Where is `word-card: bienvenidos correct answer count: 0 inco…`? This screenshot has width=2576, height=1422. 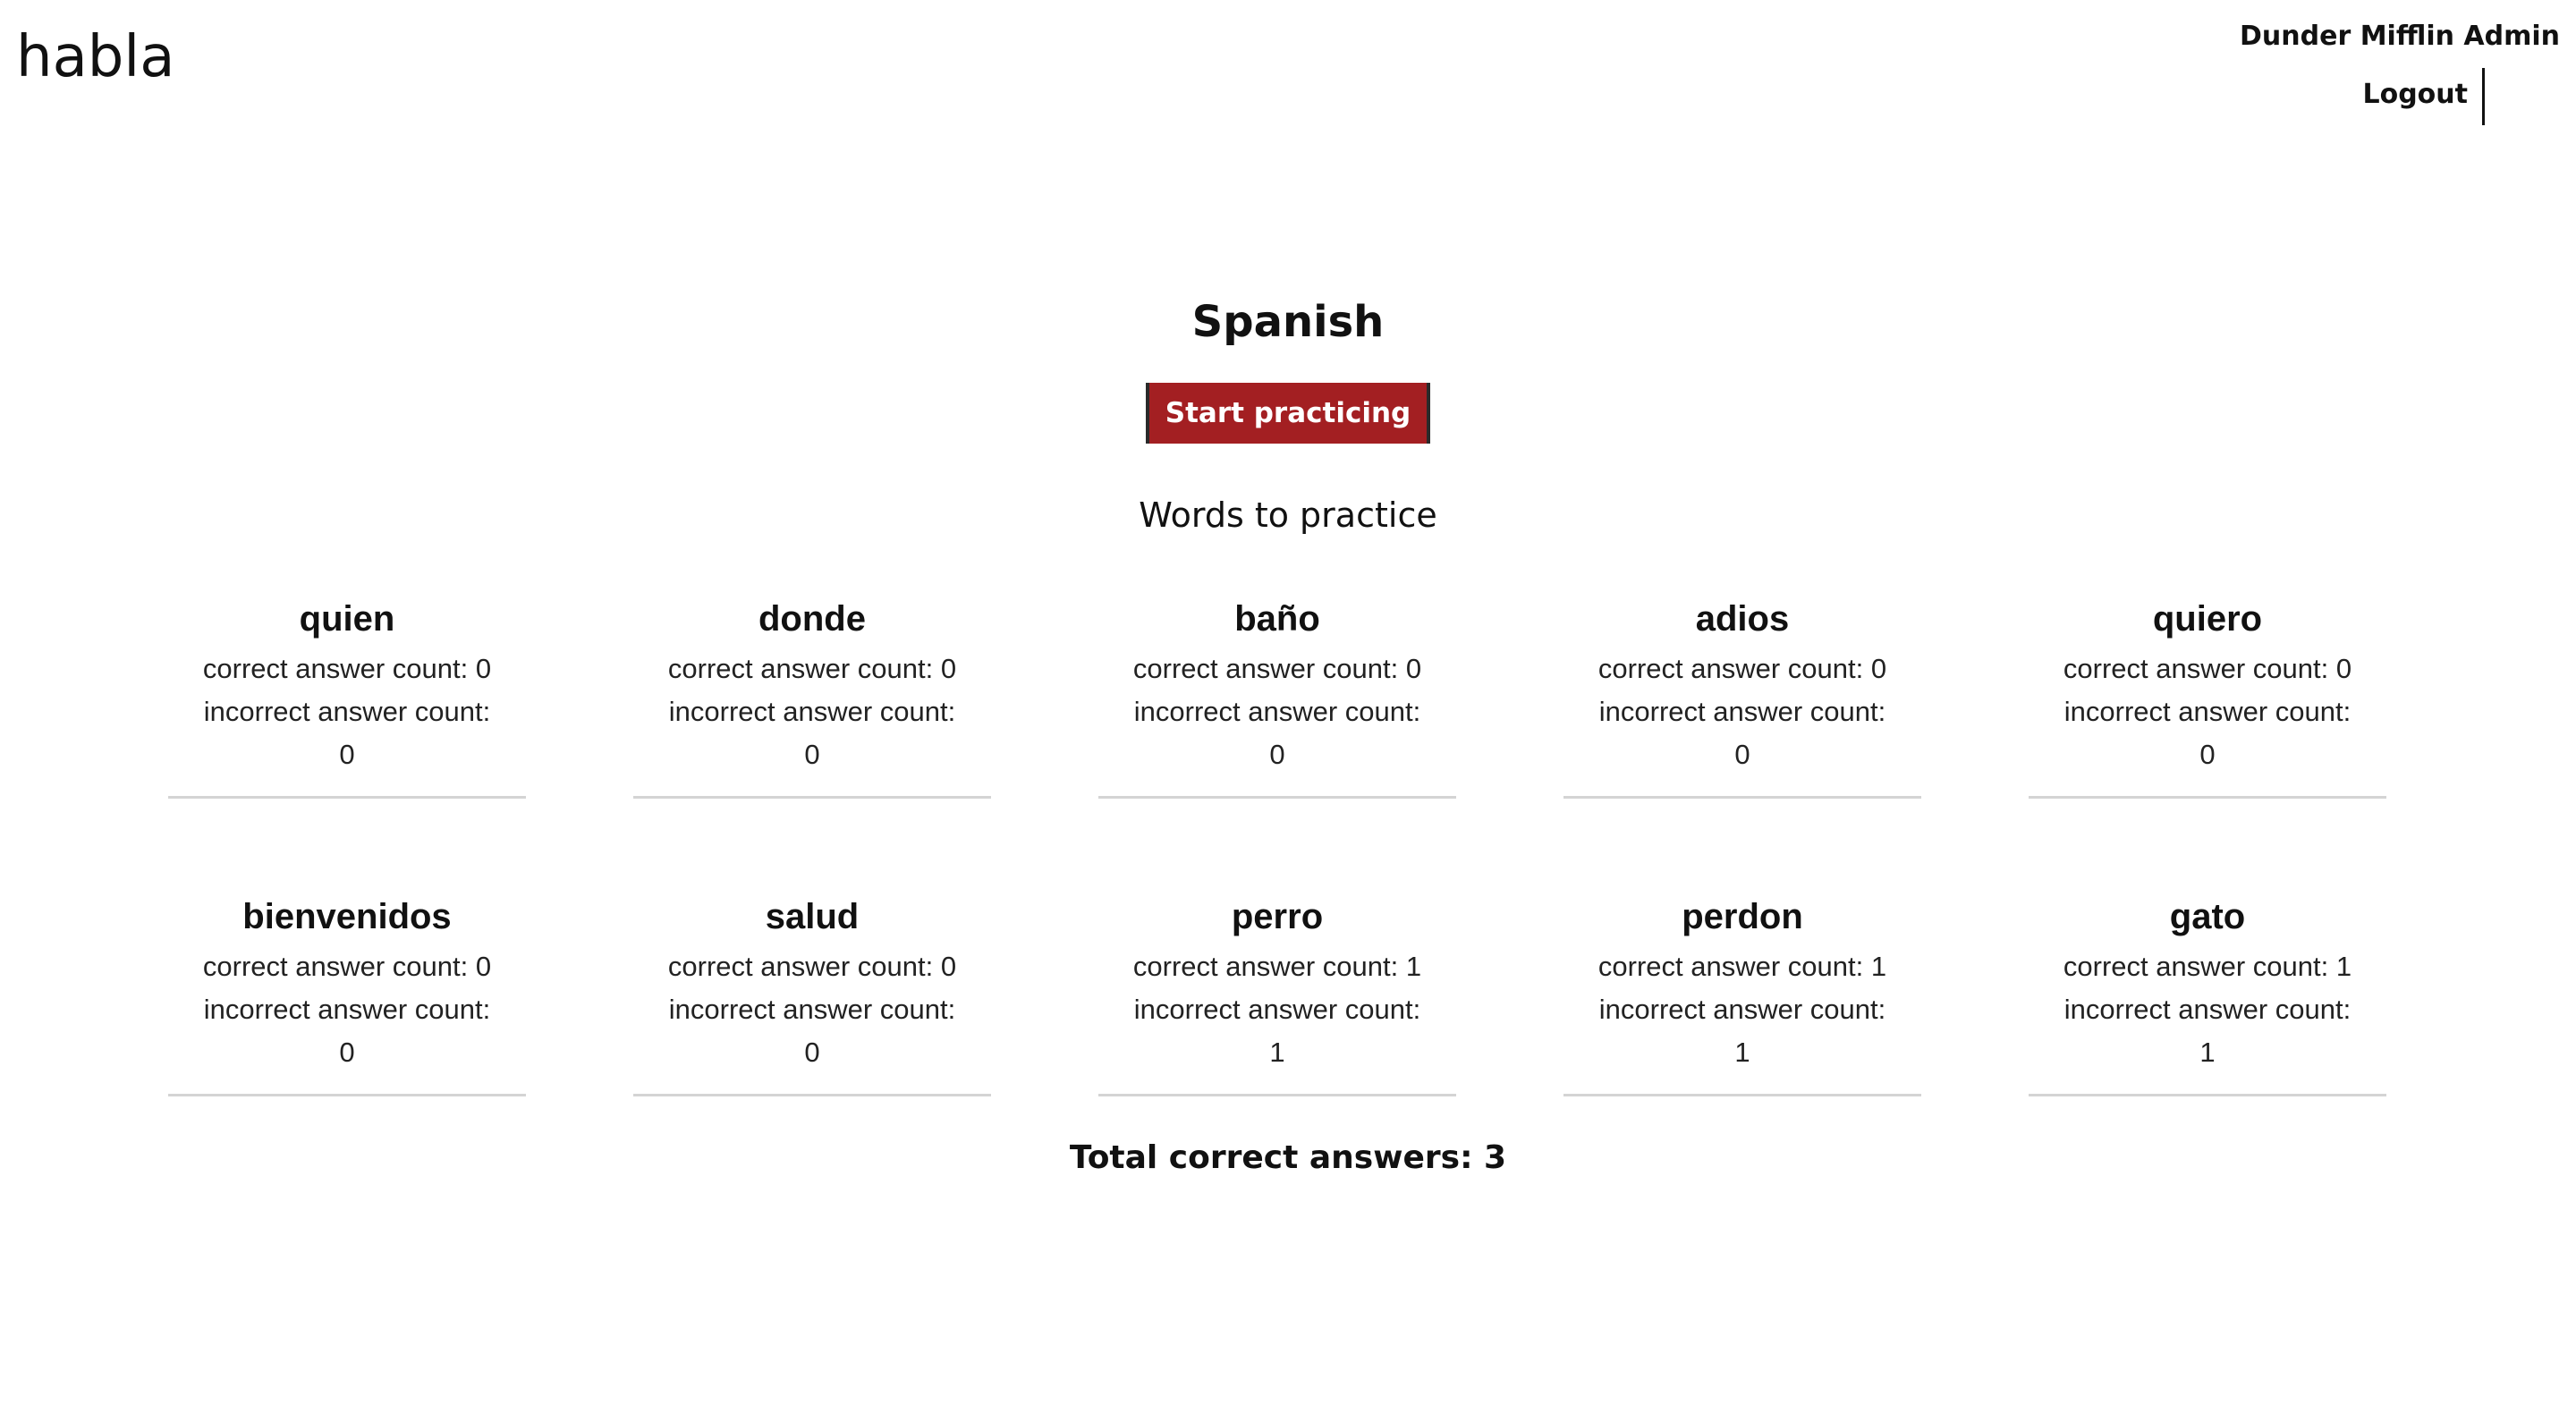
word-card: bienvenidos correct answer count: 0 inco… is located at coordinates (347, 992).